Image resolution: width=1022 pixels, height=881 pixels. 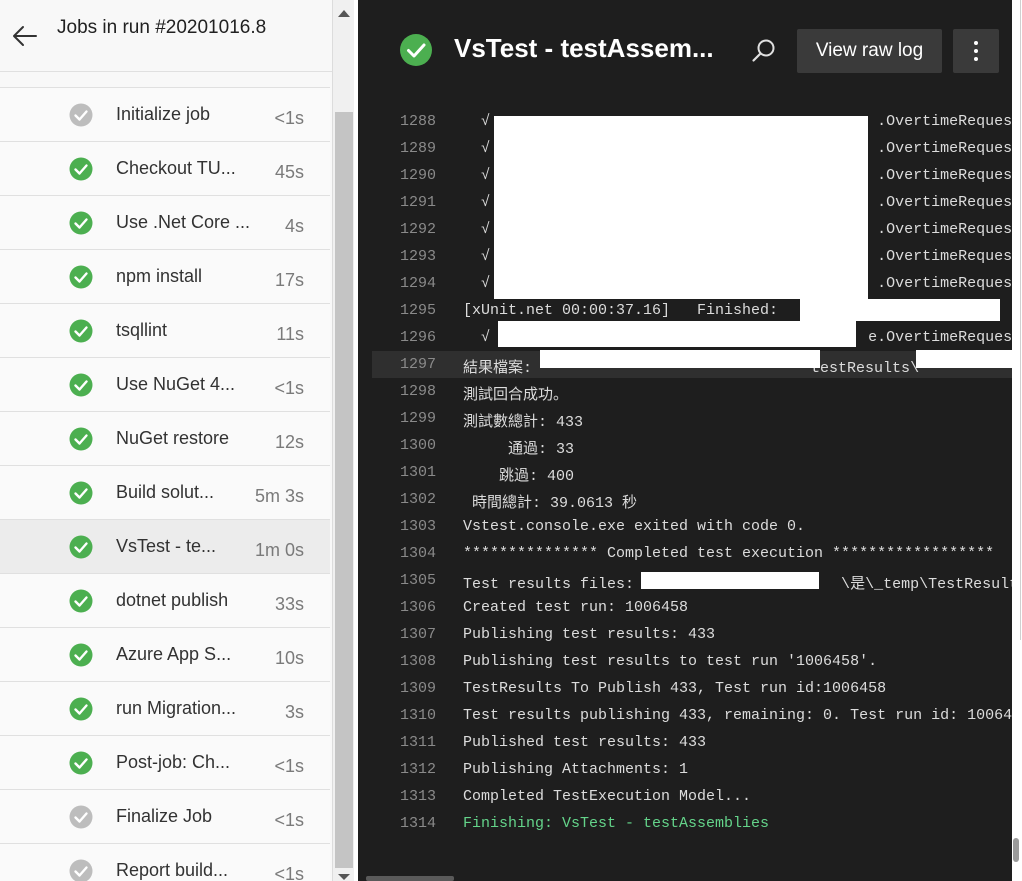 What do you see at coordinates (585, 742) in the screenshot?
I see `log-text: Published test results: 433` at bounding box center [585, 742].